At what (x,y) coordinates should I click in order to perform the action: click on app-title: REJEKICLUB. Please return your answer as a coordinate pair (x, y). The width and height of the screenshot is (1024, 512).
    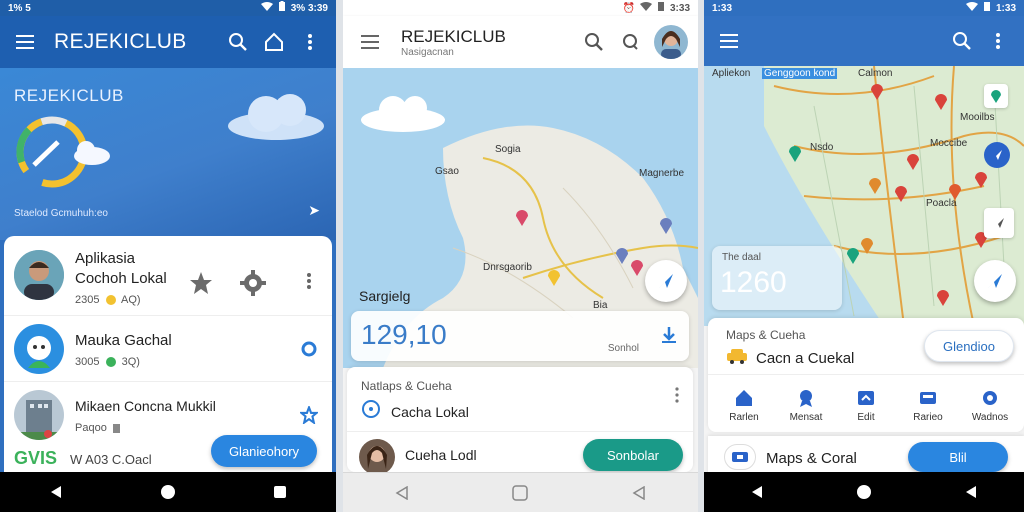
    Looking at the image, I should click on (453, 36).